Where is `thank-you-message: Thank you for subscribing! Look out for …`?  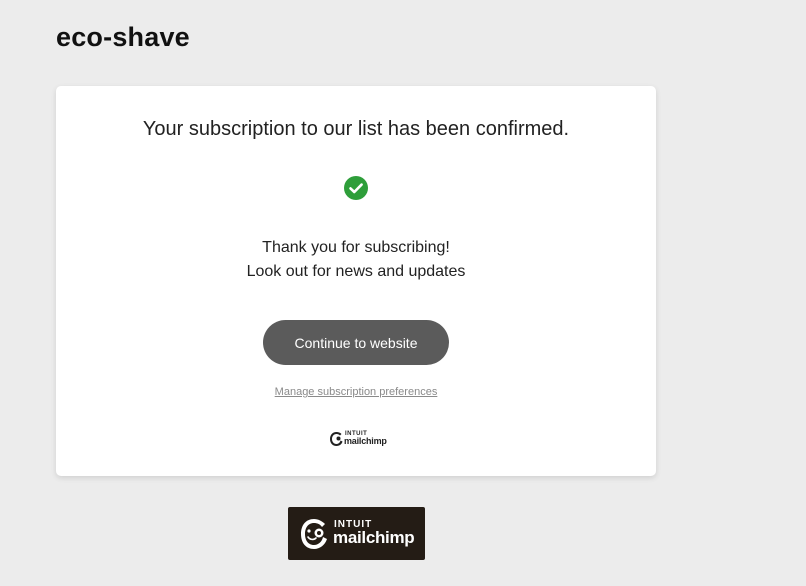
thank-you-message: Thank you for subscribing! Look out for … is located at coordinates (356, 260).